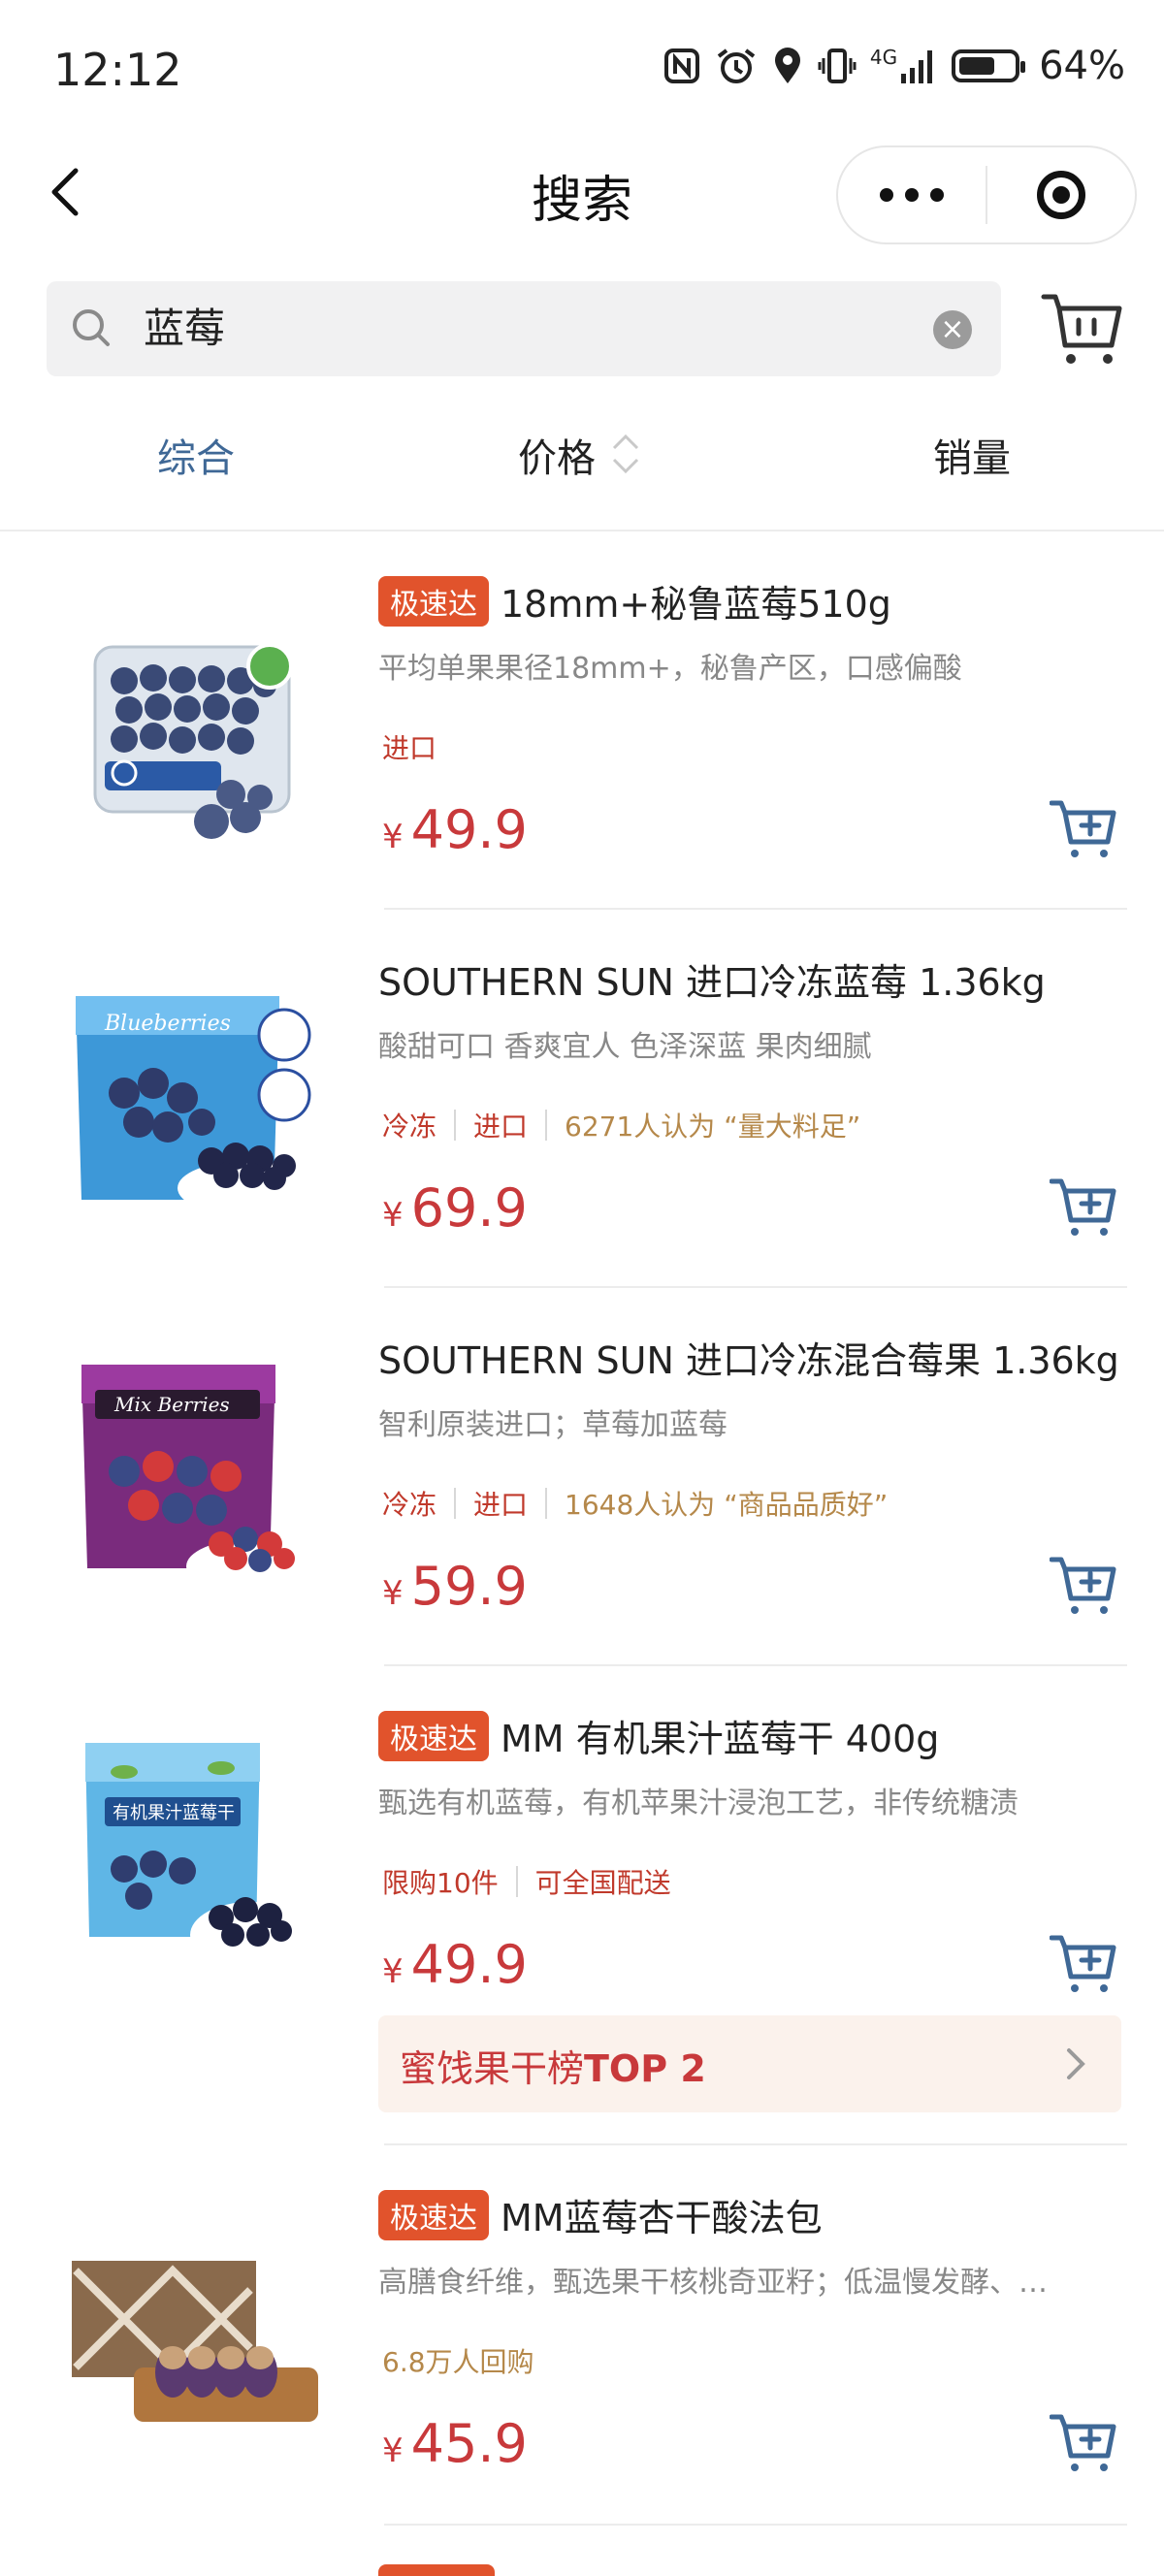  What do you see at coordinates (602, 1883) in the screenshot?
I see `product-tag: 可全国配送` at bounding box center [602, 1883].